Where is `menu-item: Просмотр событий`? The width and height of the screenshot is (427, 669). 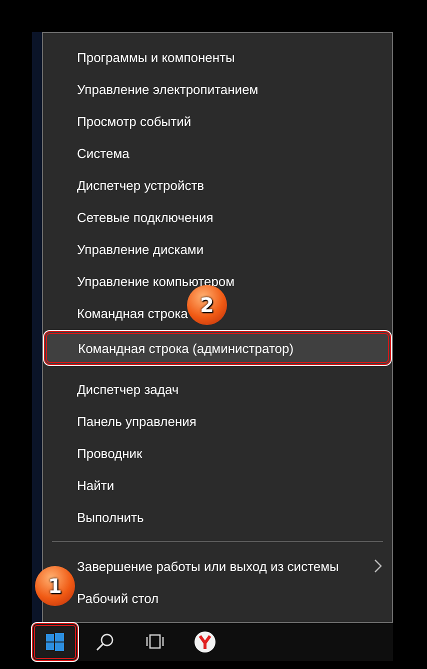
menu-item: Просмотр событий is located at coordinates (134, 121).